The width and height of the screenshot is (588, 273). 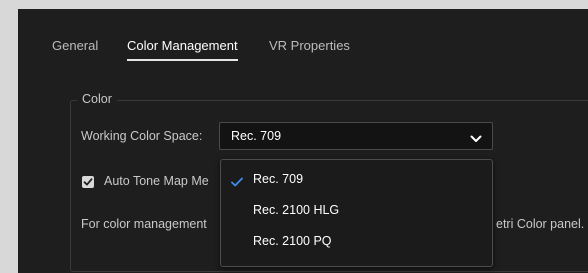 I want to click on tab-color-management: Color Management, so click(x=182, y=49).